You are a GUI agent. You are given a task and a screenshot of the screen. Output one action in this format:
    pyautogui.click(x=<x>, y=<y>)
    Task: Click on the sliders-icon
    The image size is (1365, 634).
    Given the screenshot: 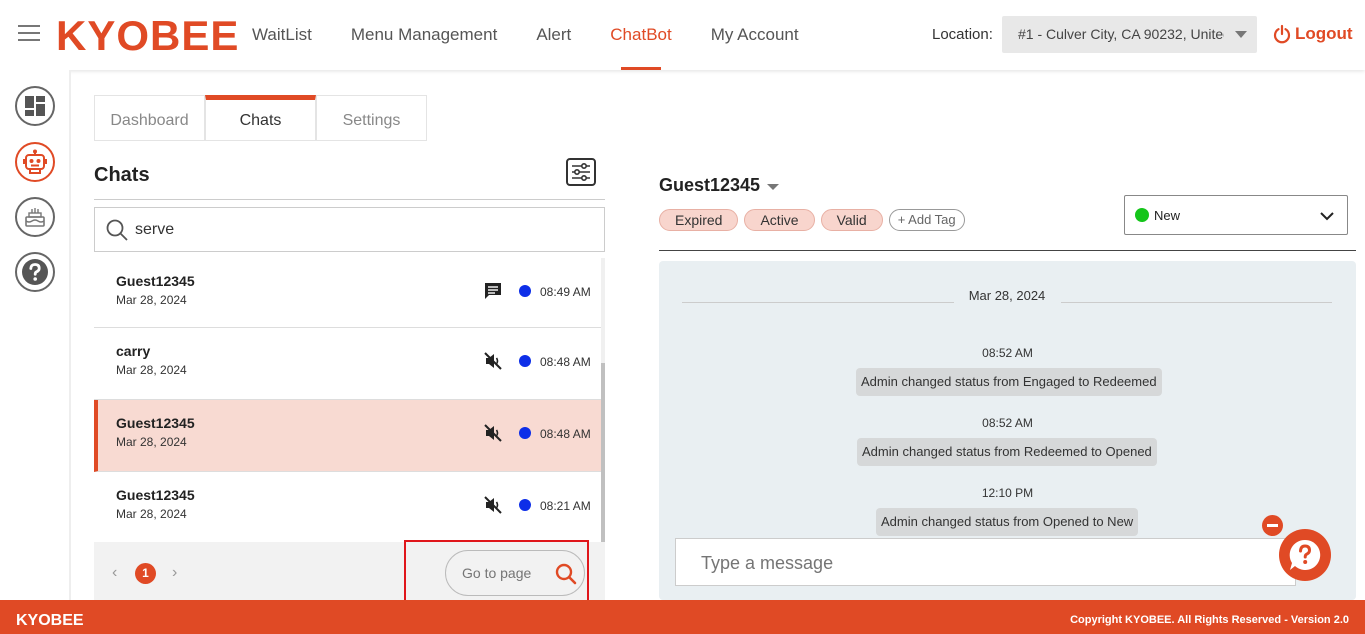 What is the action you would take?
    pyautogui.click(x=581, y=172)
    